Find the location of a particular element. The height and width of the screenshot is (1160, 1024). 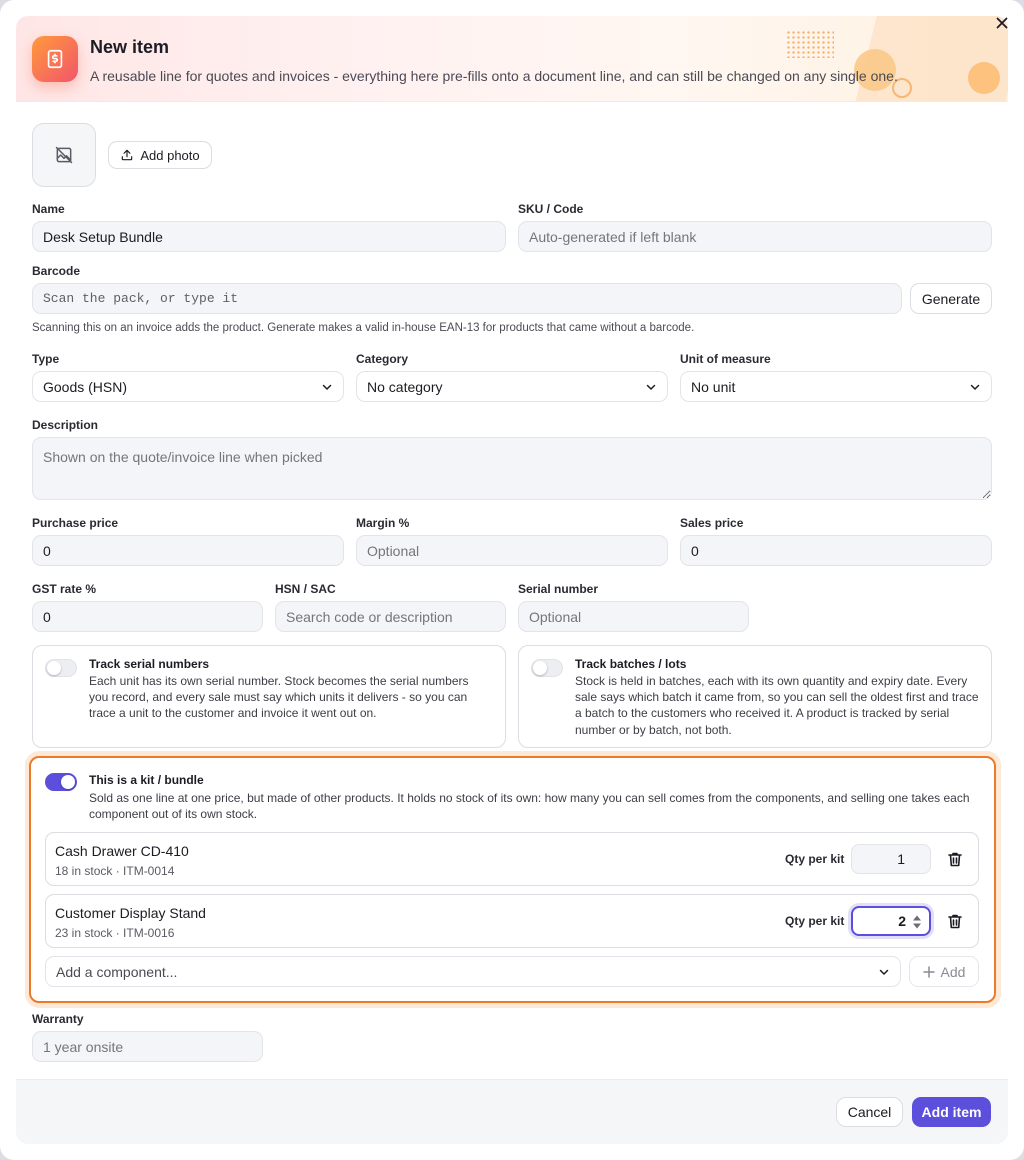

description-label: Description is located at coordinates (65, 425).